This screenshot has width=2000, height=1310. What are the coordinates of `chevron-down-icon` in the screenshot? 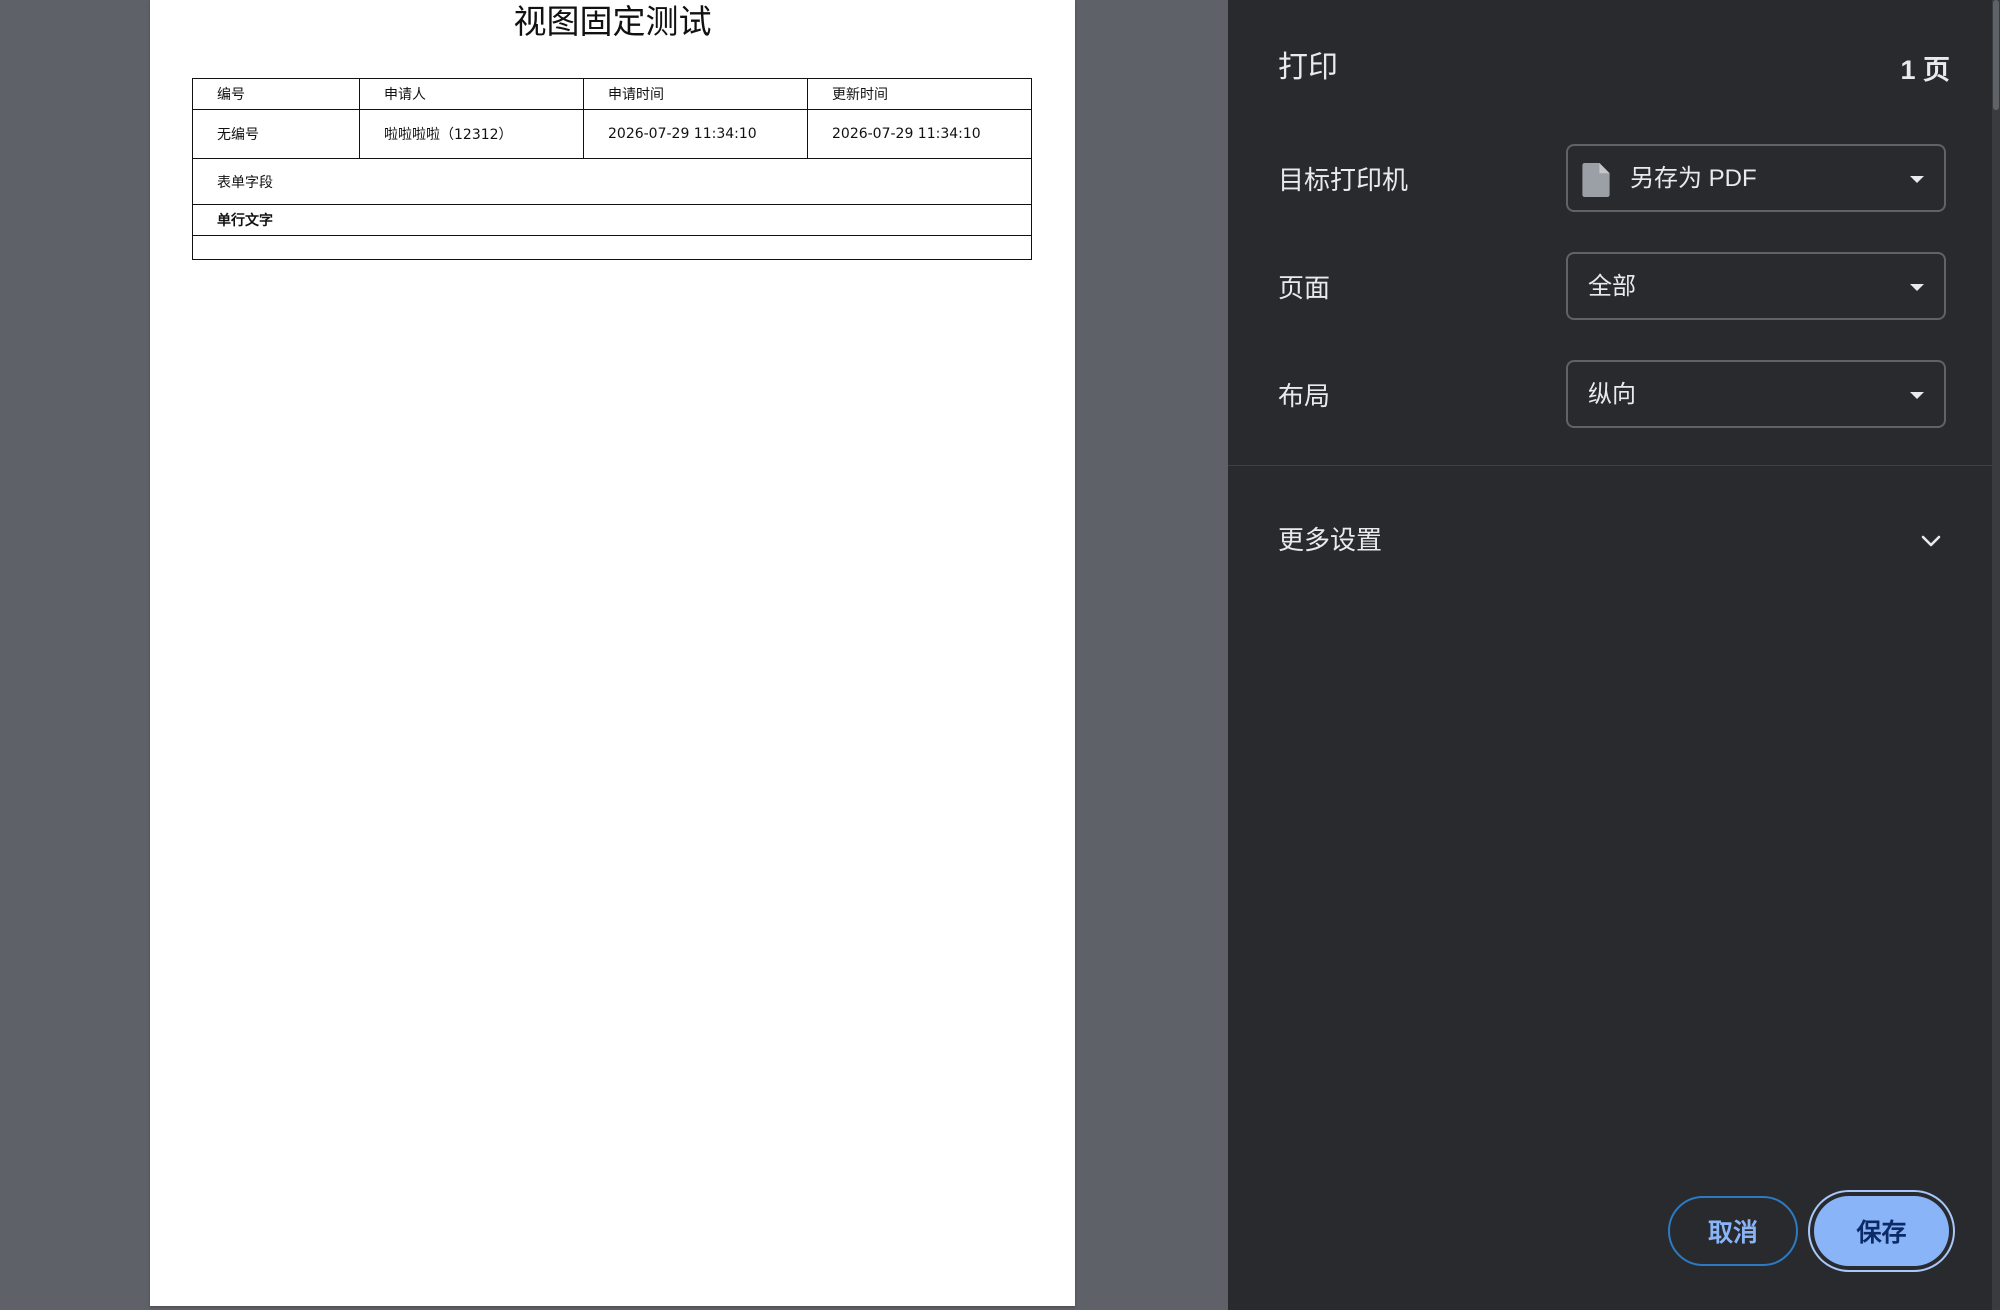 It's located at (1931, 541).